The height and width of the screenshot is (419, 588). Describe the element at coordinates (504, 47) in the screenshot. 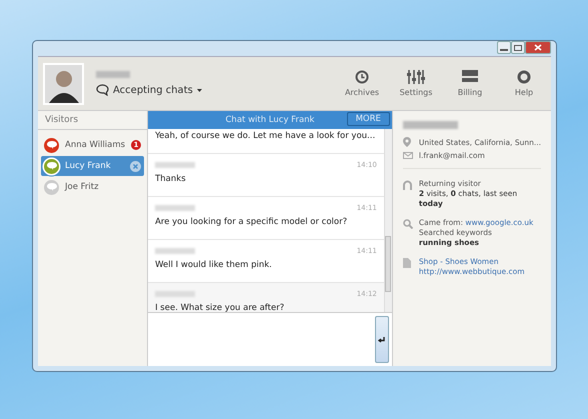

I see `minimize-button` at that location.